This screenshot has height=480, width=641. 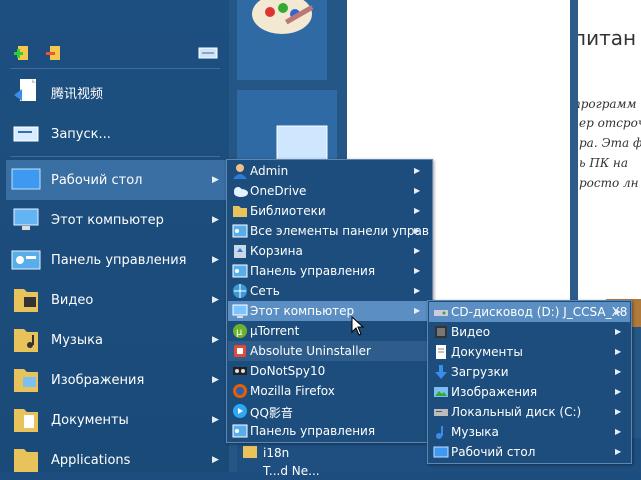 What do you see at coordinates (329, 411) in the screenshot?
I see `menu-item-qqplayer: QQ影音` at bounding box center [329, 411].